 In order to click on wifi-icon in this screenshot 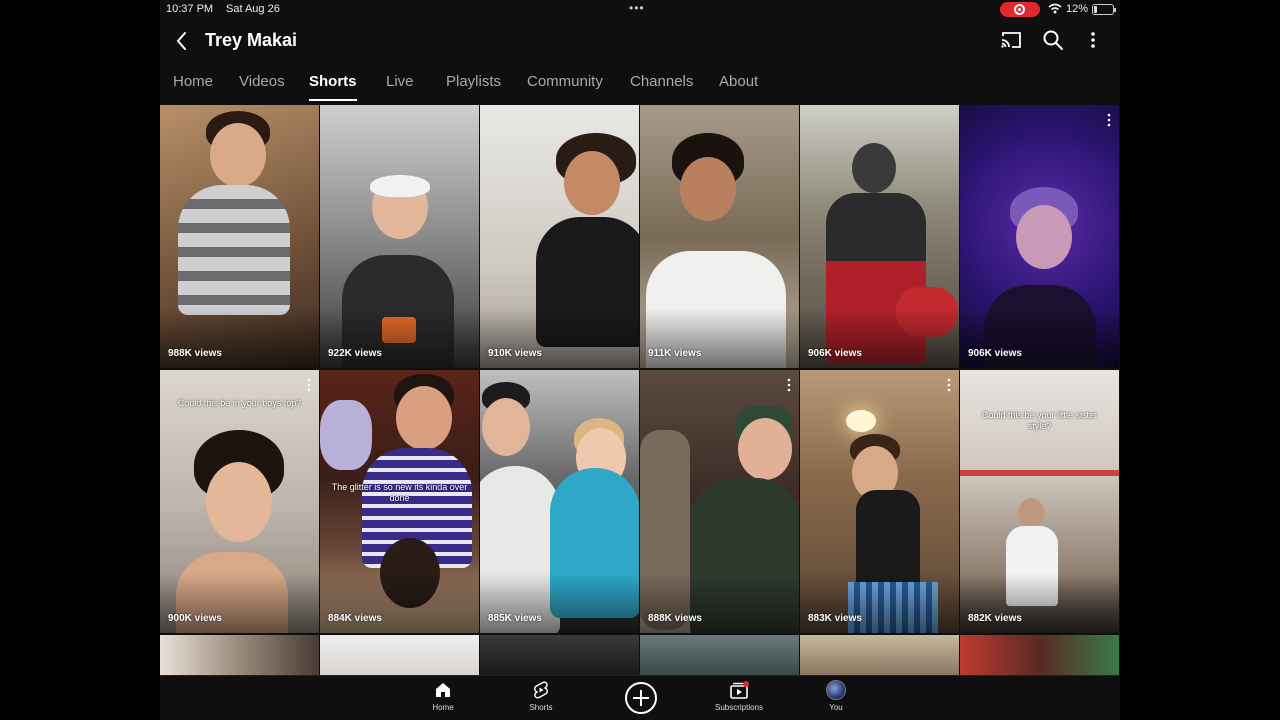, I will do `click(1055, 8)`.